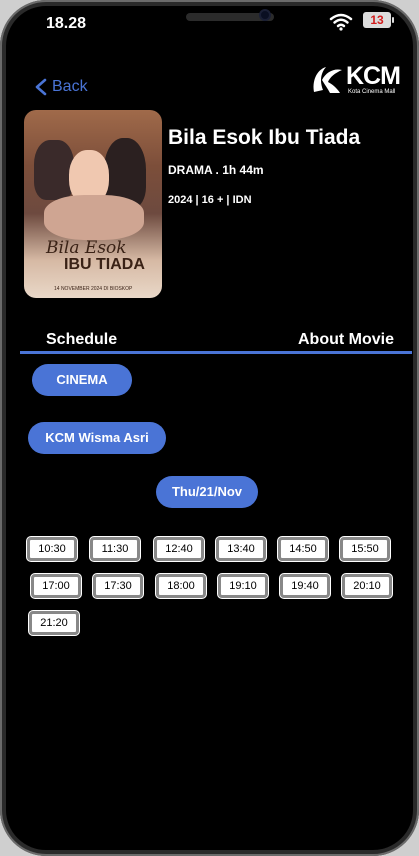 The image size is (419, 856). What do you see at coordinates (52, 549) in the screenshot?
I see `showtime-button: 10:30` at bounding box center [52, 549].